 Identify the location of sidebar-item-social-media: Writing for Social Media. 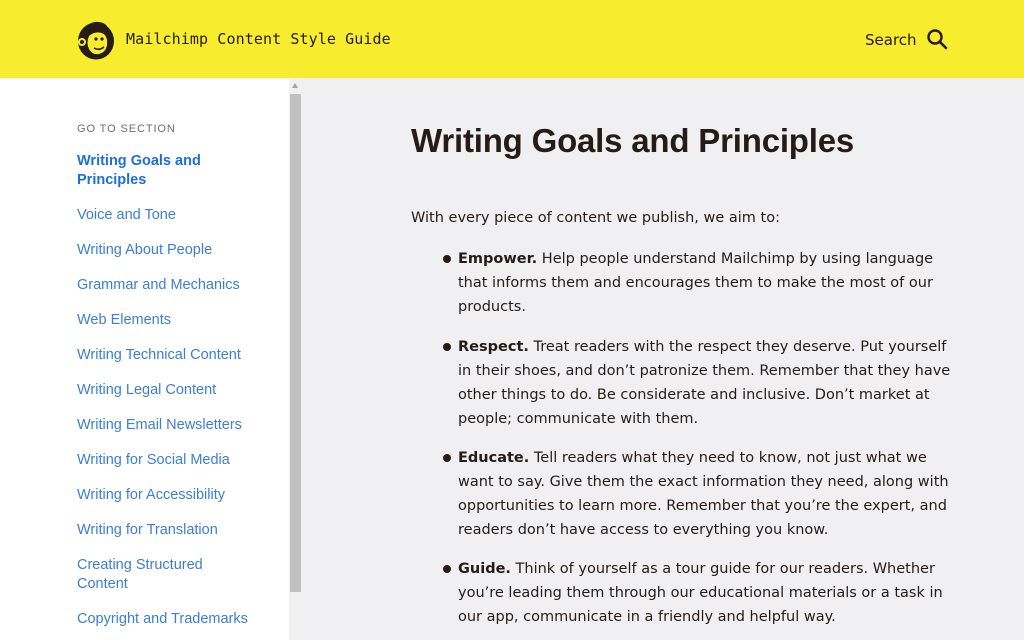
(172, 460).